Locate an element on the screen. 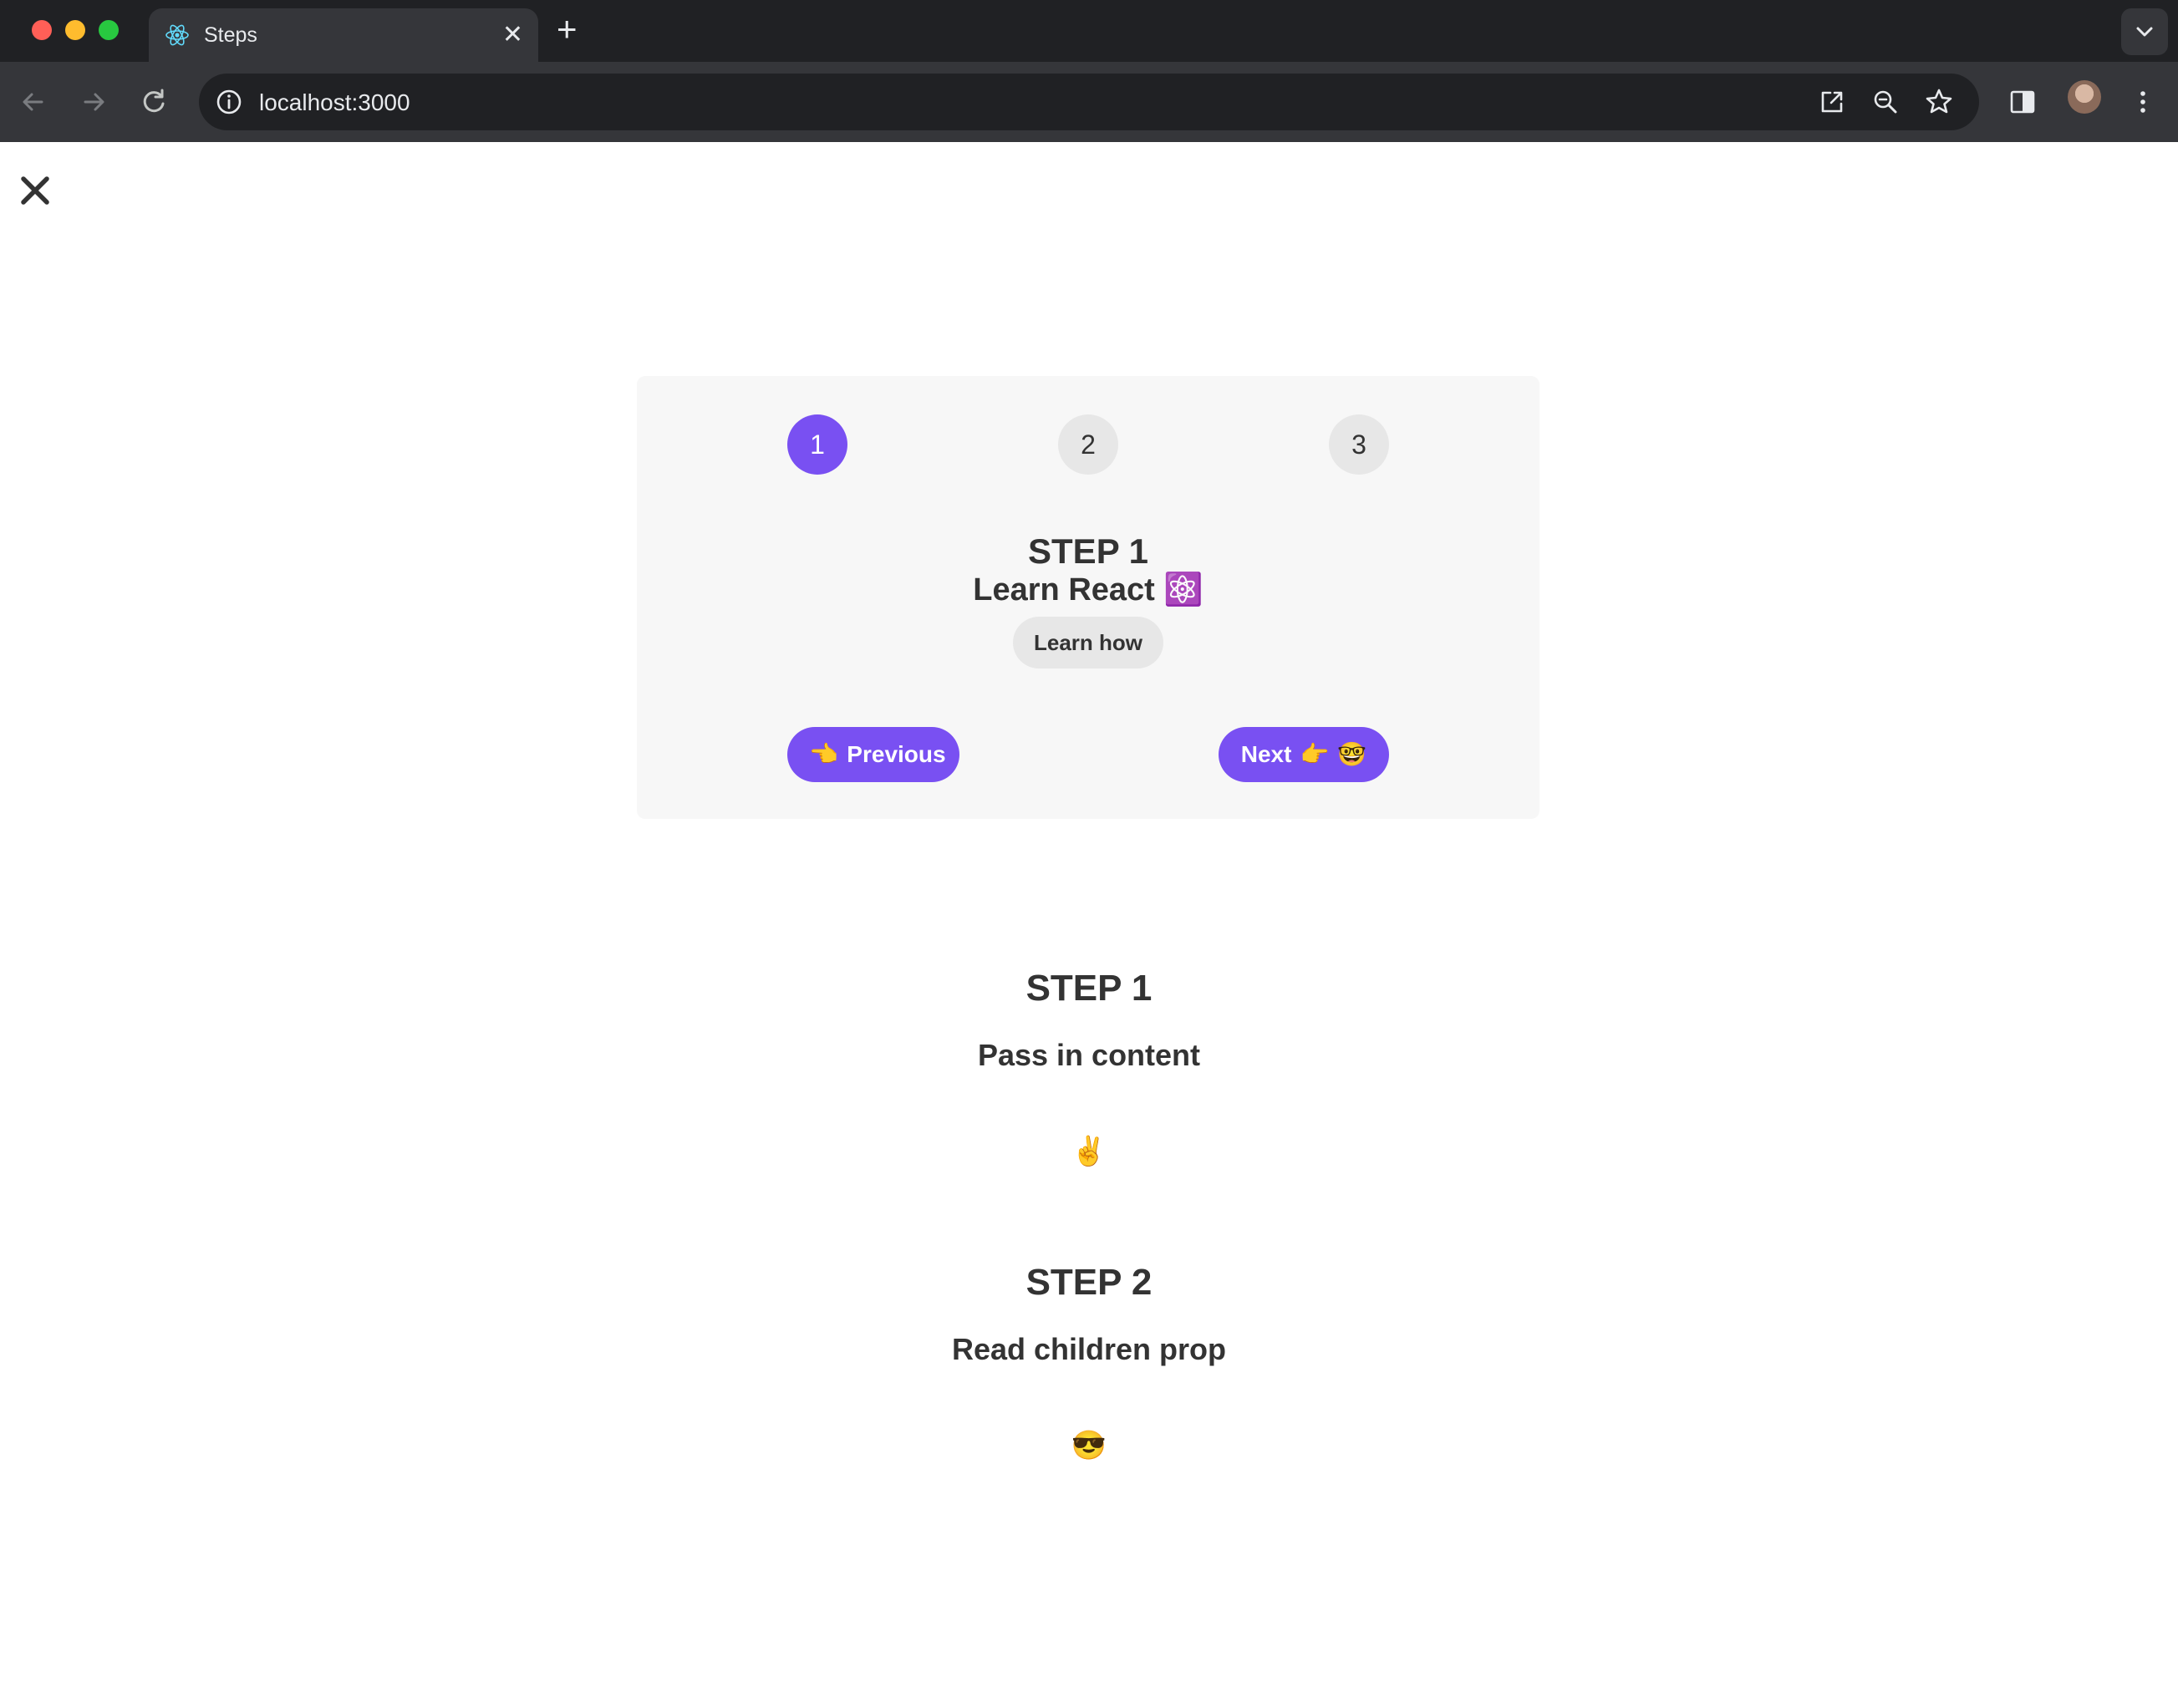 The height and width of the screenshot is (1708, 2178). next-label: Next is located at coordinates (1266, 754).